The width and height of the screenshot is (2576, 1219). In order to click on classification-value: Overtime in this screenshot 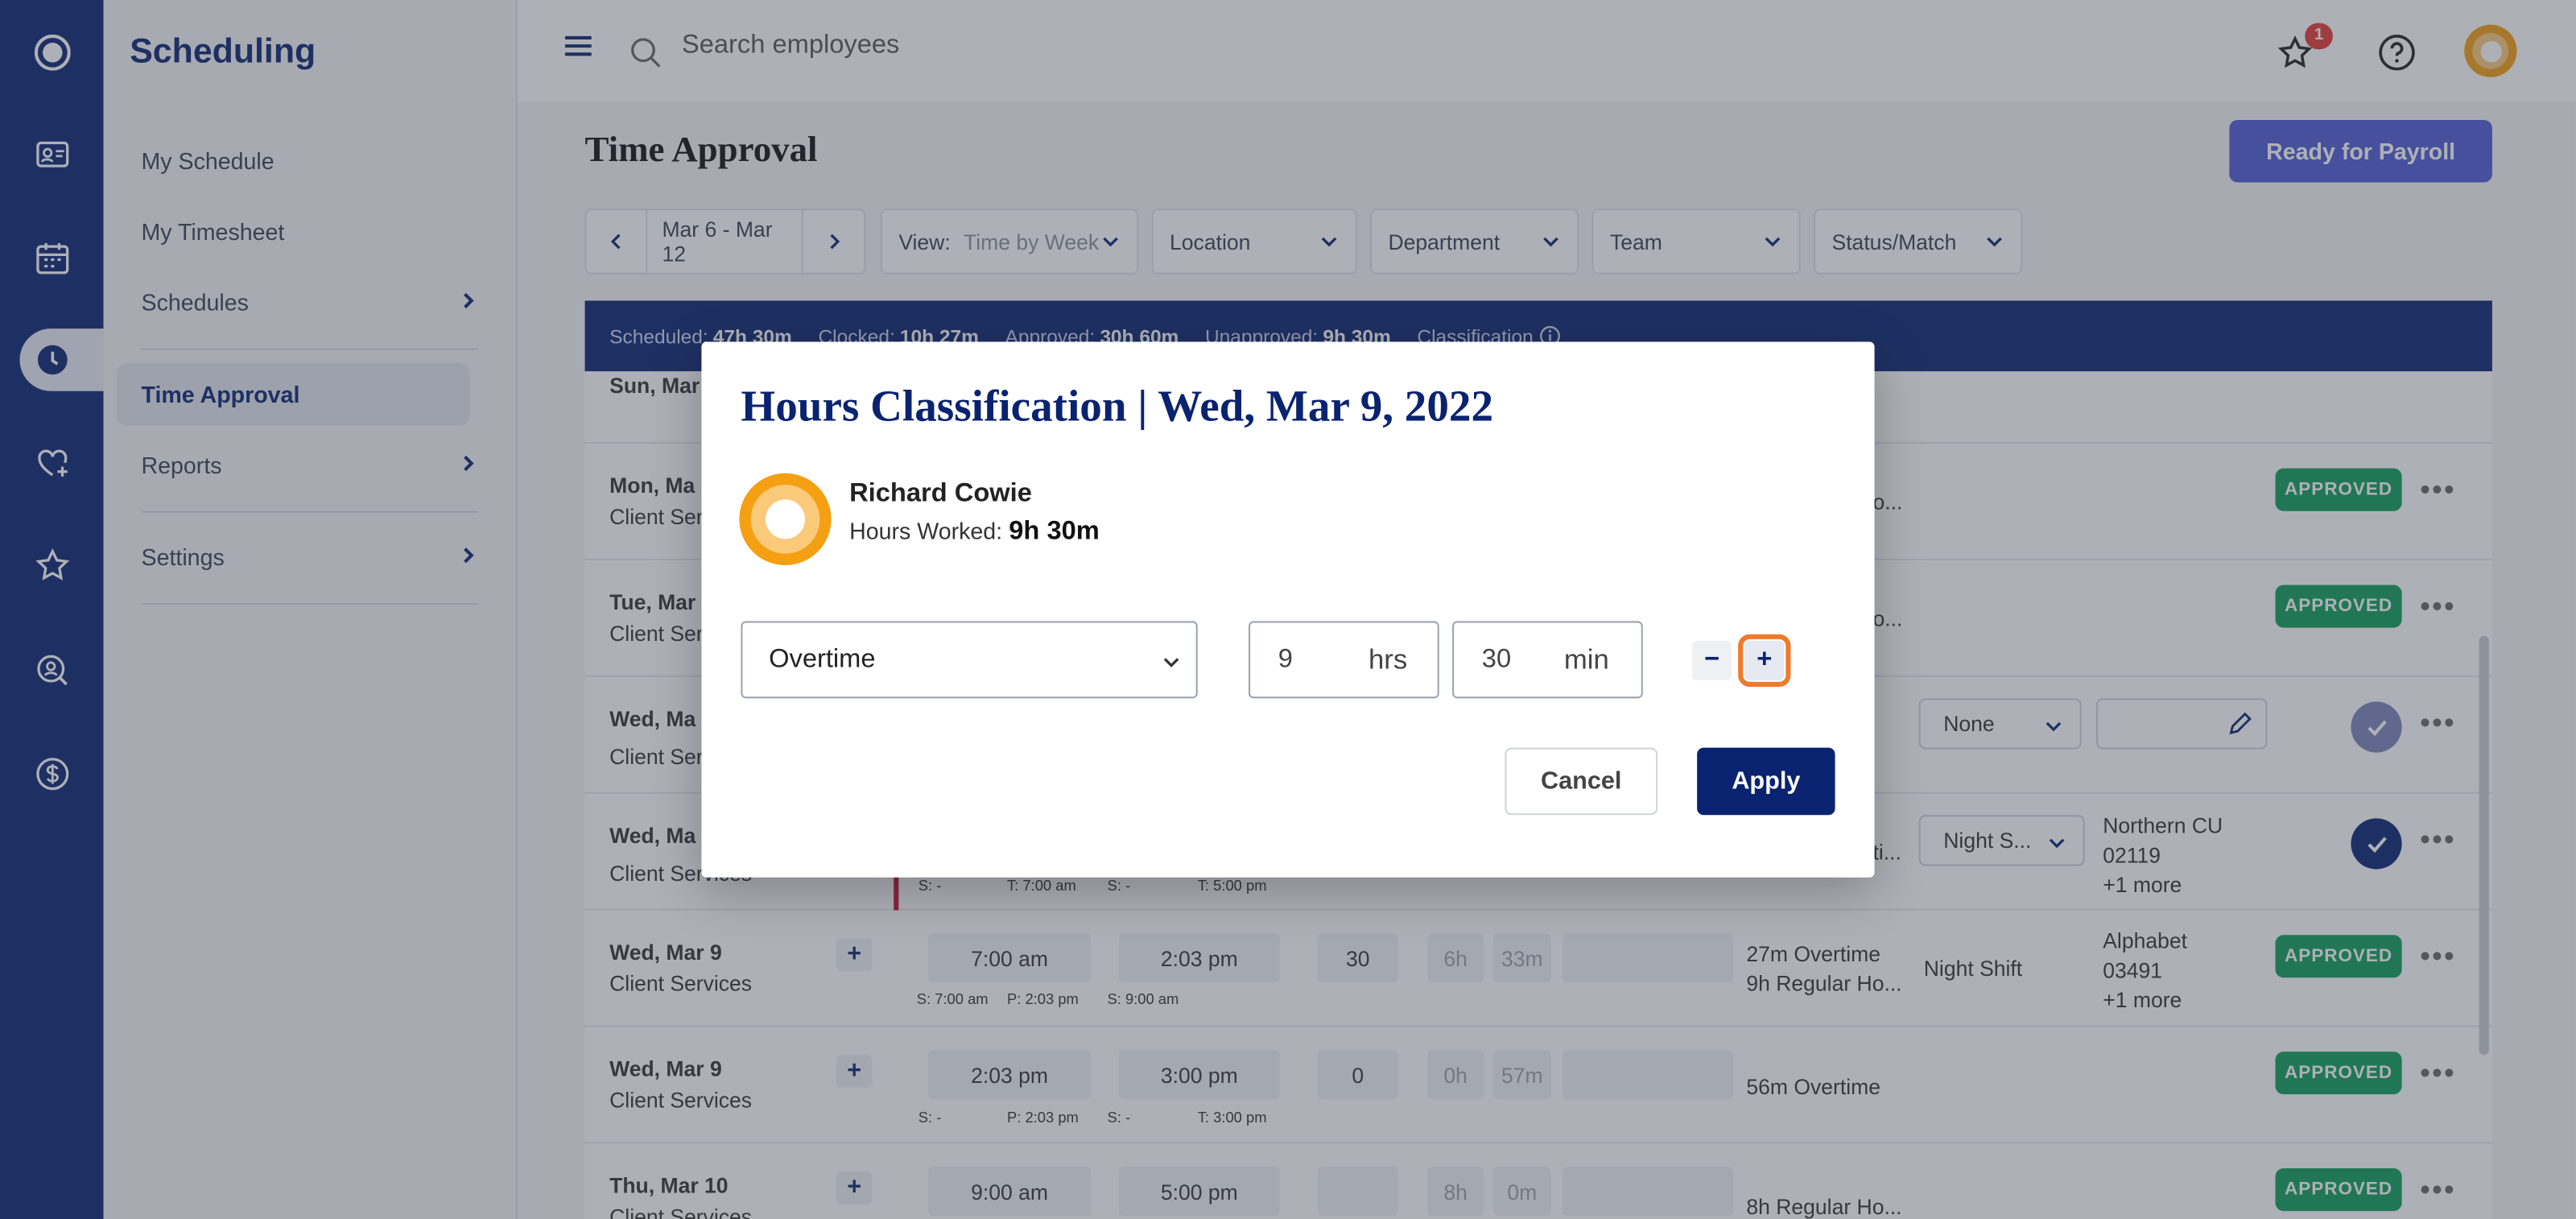, I will do `click(822, 659)`.